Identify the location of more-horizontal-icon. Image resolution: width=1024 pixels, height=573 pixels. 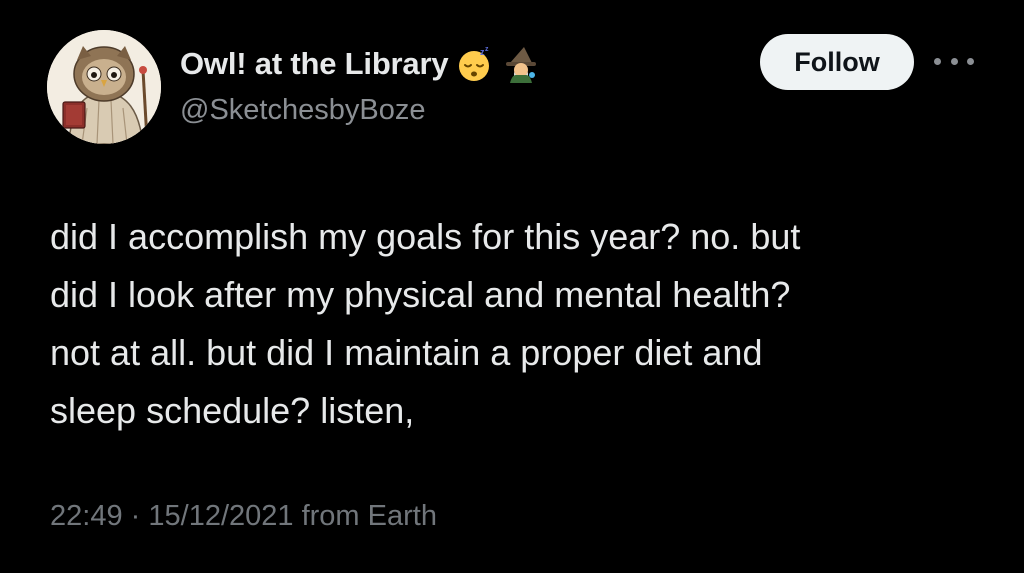
(954, 61).